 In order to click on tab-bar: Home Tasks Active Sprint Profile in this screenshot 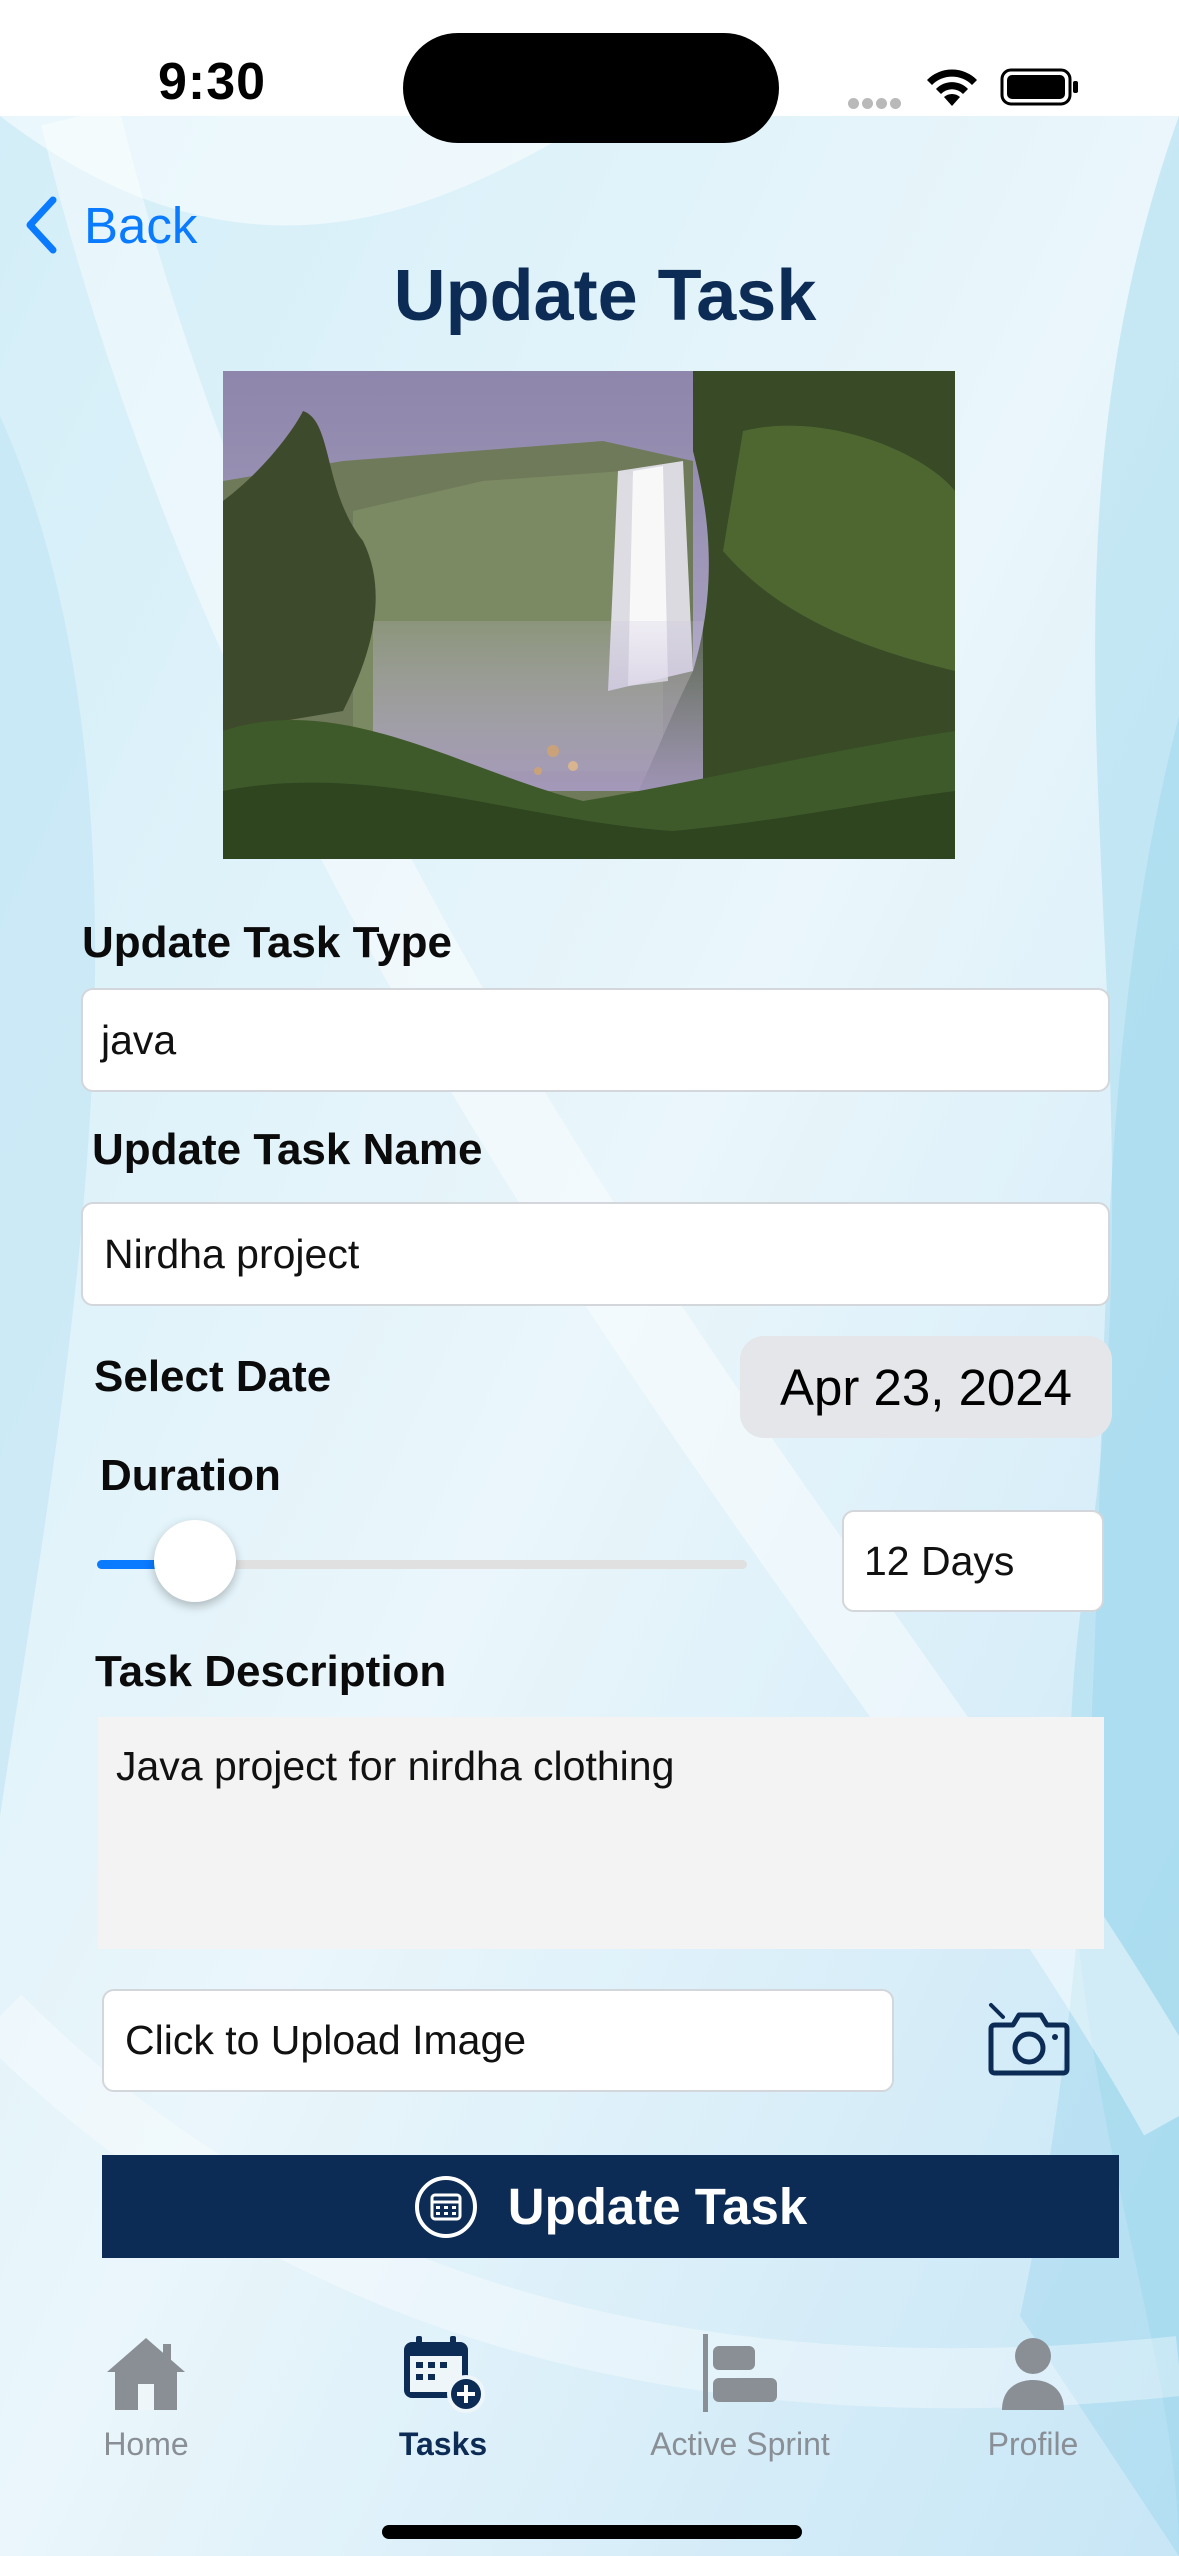, I will do `click(589, 2428)`.